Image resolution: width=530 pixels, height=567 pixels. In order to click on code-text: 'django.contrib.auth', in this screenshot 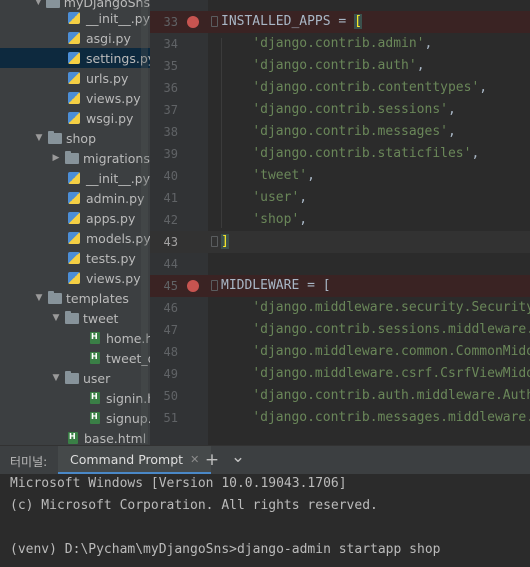, I will do `click(338, 65)`.